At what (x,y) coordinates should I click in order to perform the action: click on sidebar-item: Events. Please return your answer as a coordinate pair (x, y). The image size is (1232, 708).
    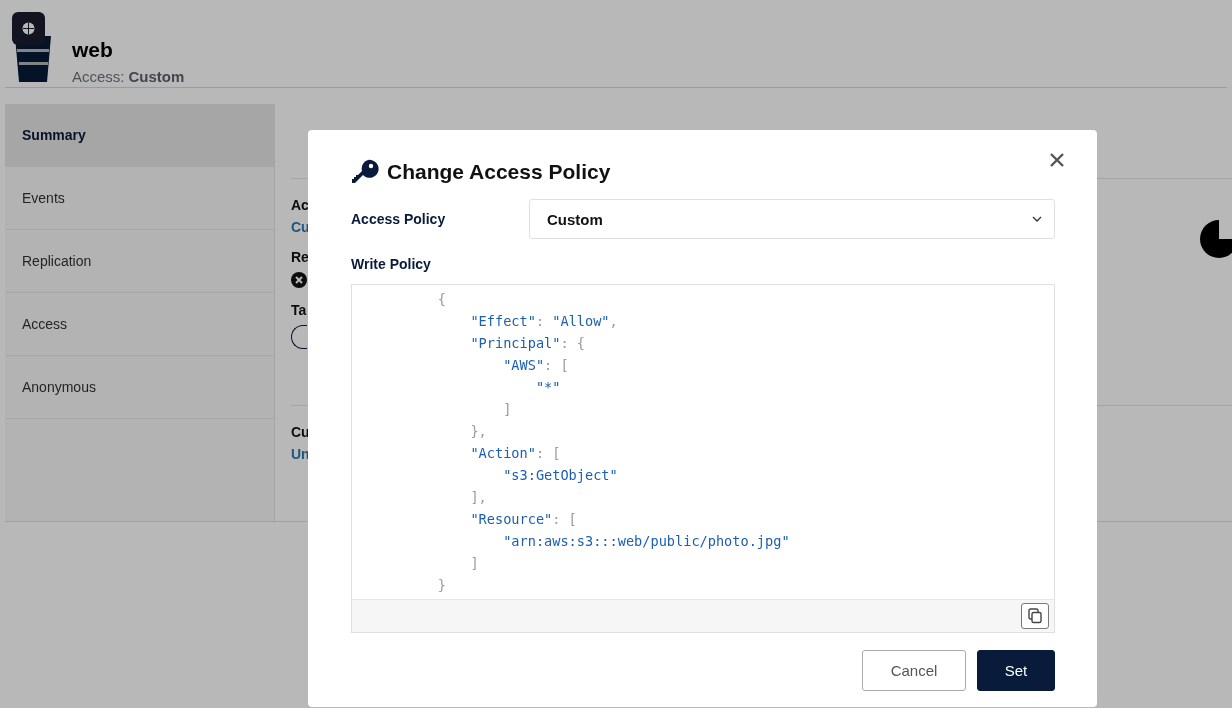
    Looking at the image, I should click on (139, 198).